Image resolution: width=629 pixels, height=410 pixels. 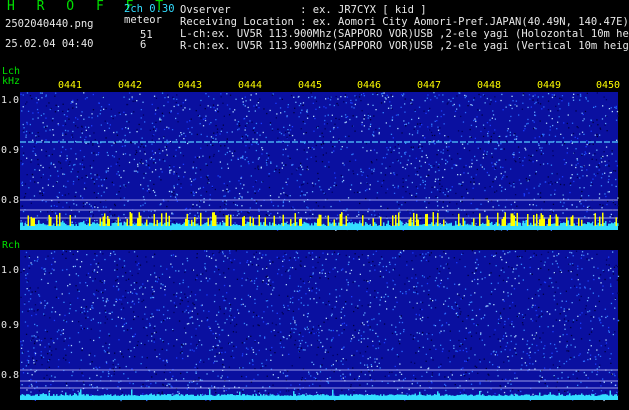 What do you see at coordinates (549, 85) in the screenshot?
I see `time-label: 0449` at bounding box center [549, 85].